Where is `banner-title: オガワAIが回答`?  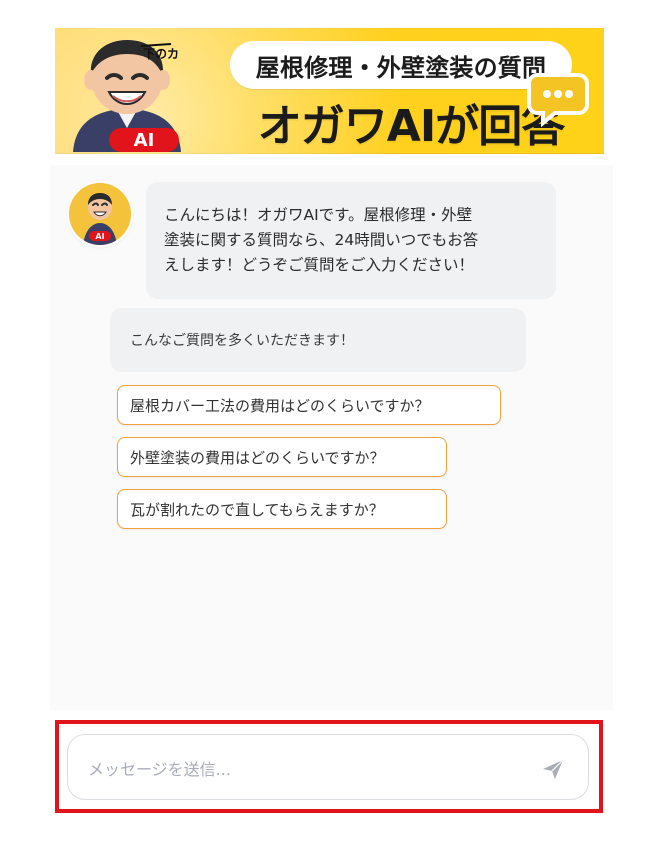 banner-title: オガワAIが回答 is located at coordinates (411, 123).